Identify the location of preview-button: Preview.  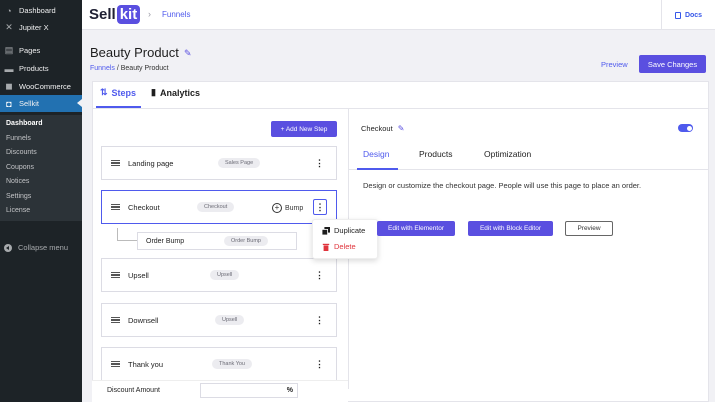
(614, 64).